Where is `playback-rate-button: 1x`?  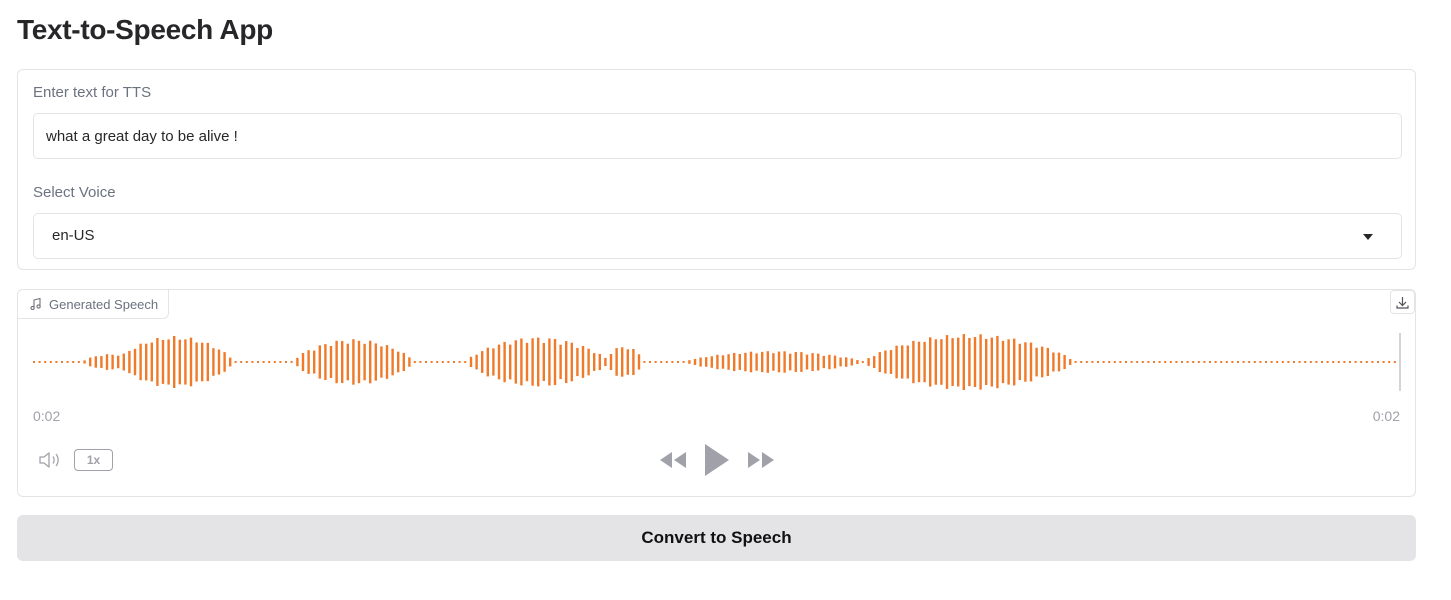
playback-rate-button: 1x is located at coordinates (93, 460).